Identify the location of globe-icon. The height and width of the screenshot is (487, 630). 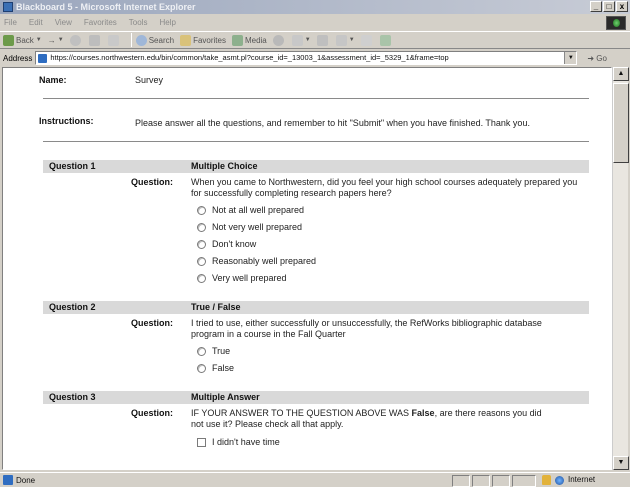
(559, 480).